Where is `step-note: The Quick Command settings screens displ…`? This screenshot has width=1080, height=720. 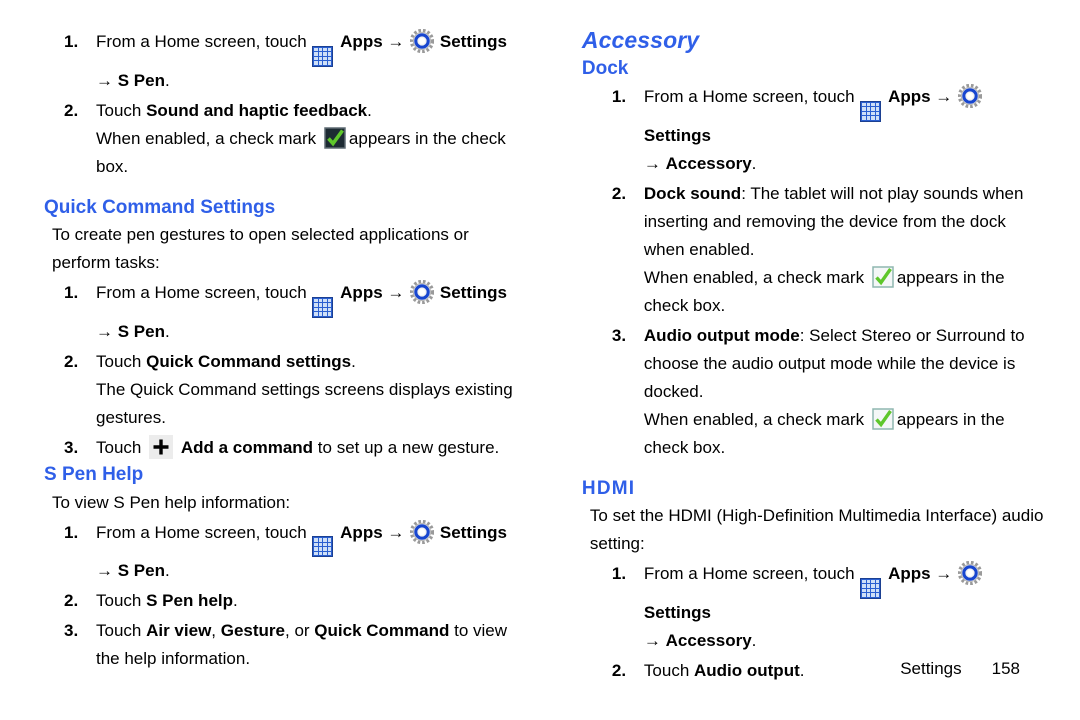 step-note: The Quick Command settings screens displ… is located at coordinates (304, 403).